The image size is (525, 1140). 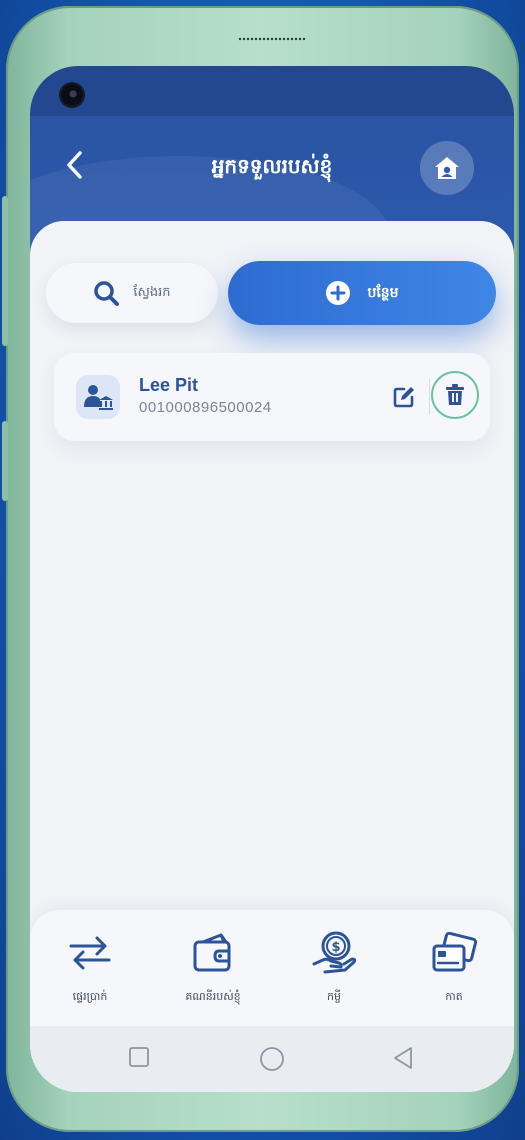 I want to click on home-icon, so click(x=447, y=168).